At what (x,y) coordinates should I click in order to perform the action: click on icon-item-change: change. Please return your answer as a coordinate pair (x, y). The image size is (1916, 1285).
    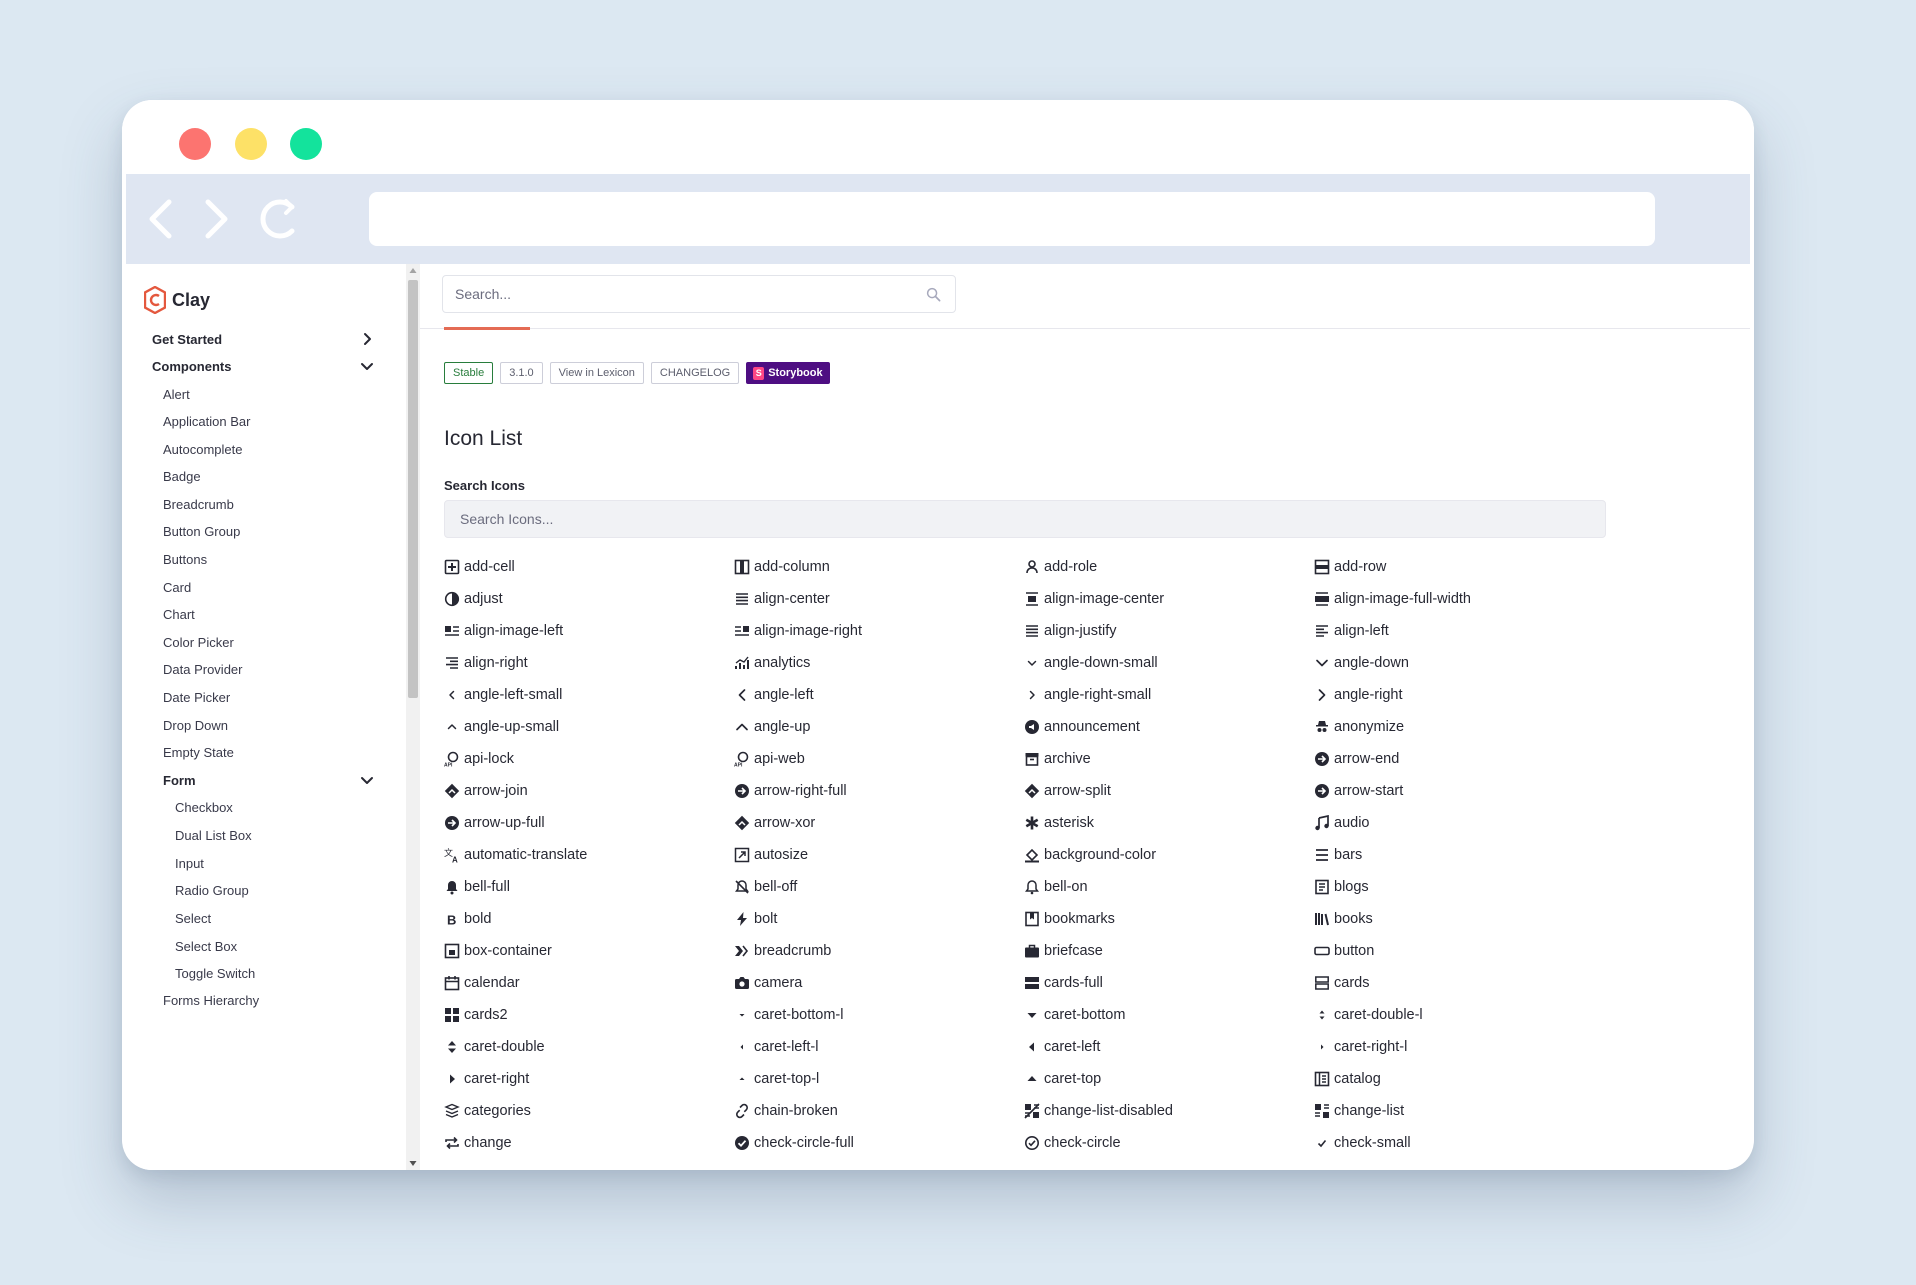
    Looking at the image, I should click on (589, 1143).